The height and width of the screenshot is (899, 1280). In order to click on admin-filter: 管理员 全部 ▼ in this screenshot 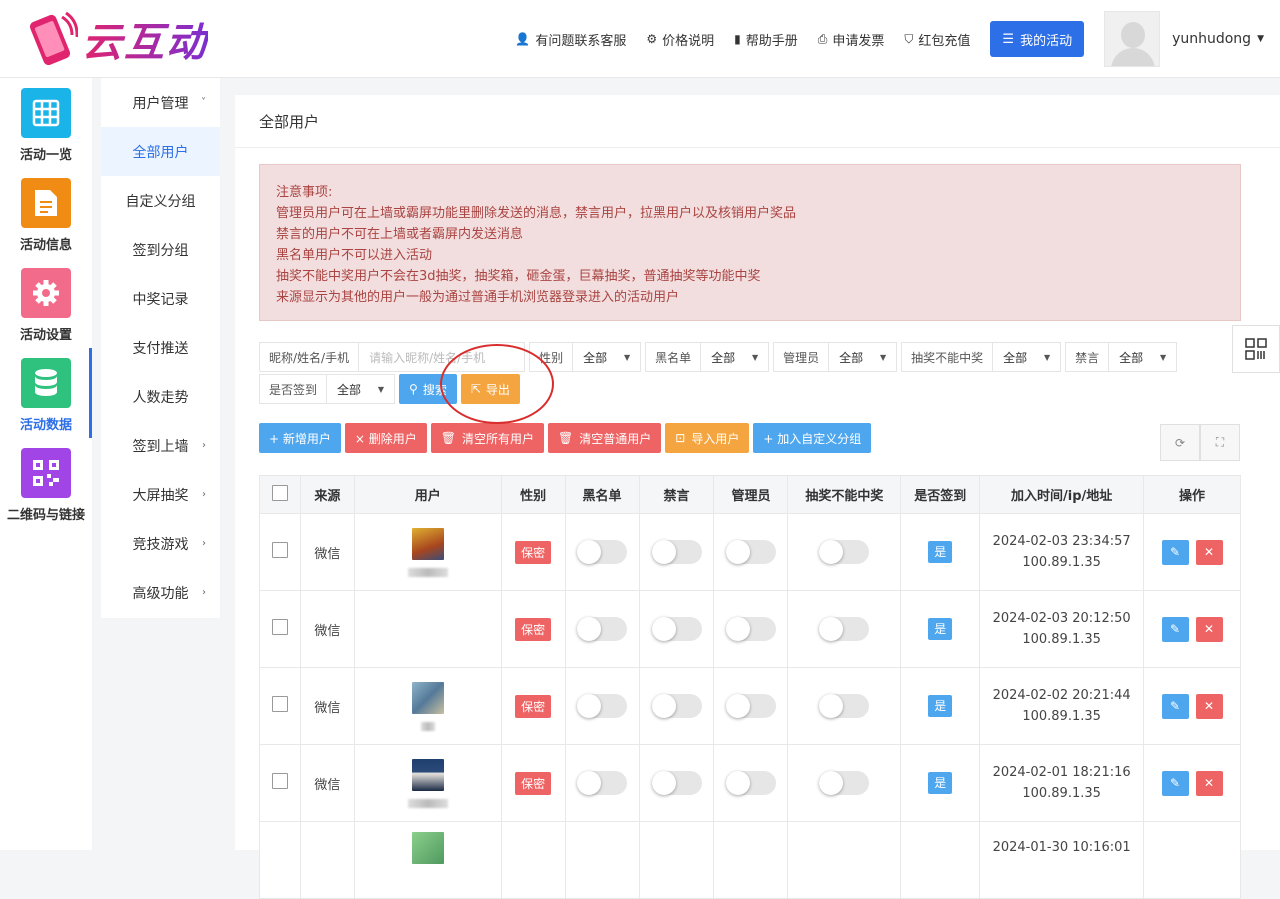, I will do `click(835, 357)`.